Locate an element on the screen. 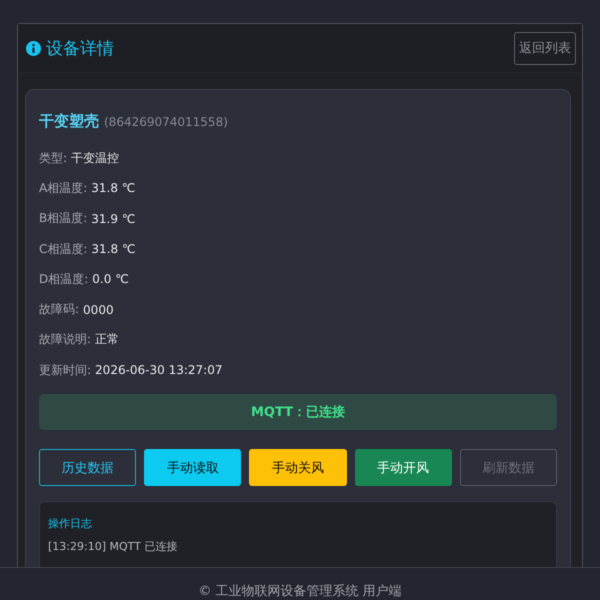  field-value: 2026-06-30 13:27:07 is located at coordinates (158, 370).